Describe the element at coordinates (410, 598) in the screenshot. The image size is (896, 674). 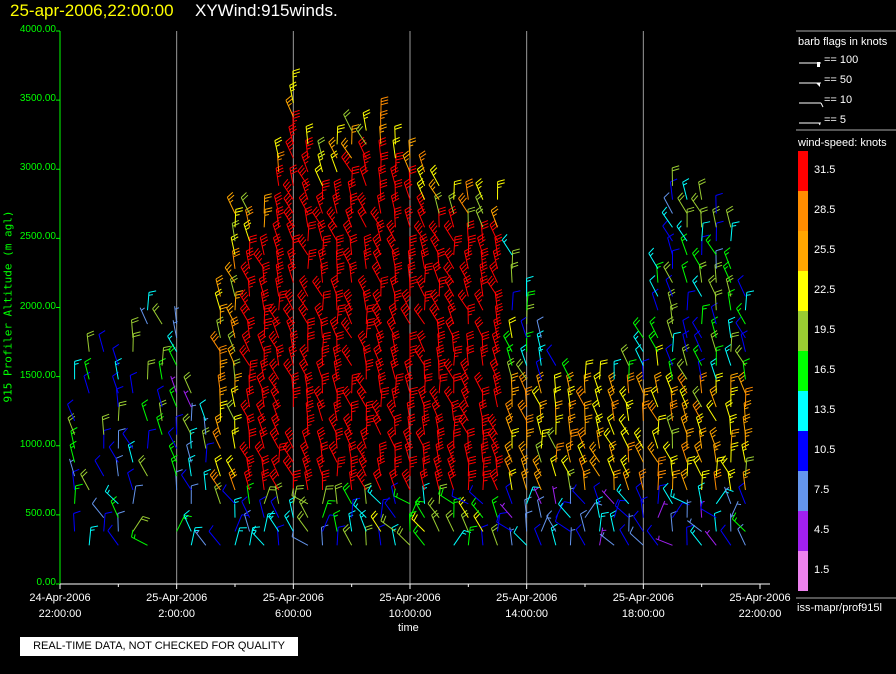
I see `x-tick-date: 25-Apr-2006` at that location.